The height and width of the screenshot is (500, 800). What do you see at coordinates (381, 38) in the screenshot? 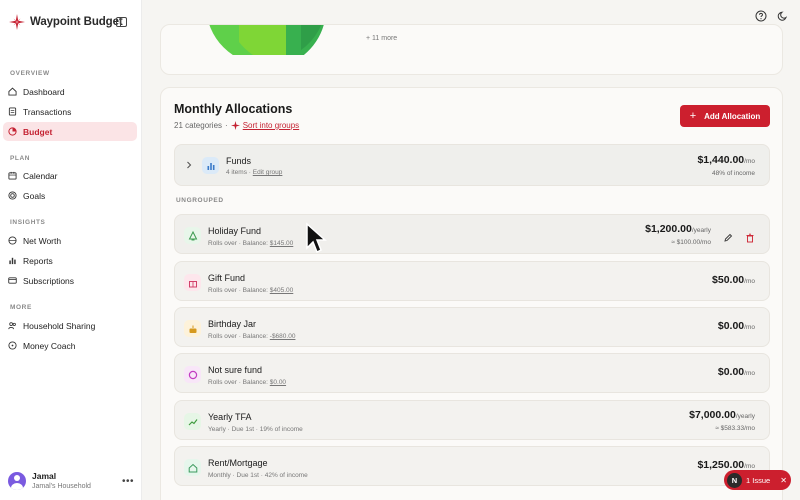
I see `legend-more-text: + 11 more` at bounding box center [381, 38].